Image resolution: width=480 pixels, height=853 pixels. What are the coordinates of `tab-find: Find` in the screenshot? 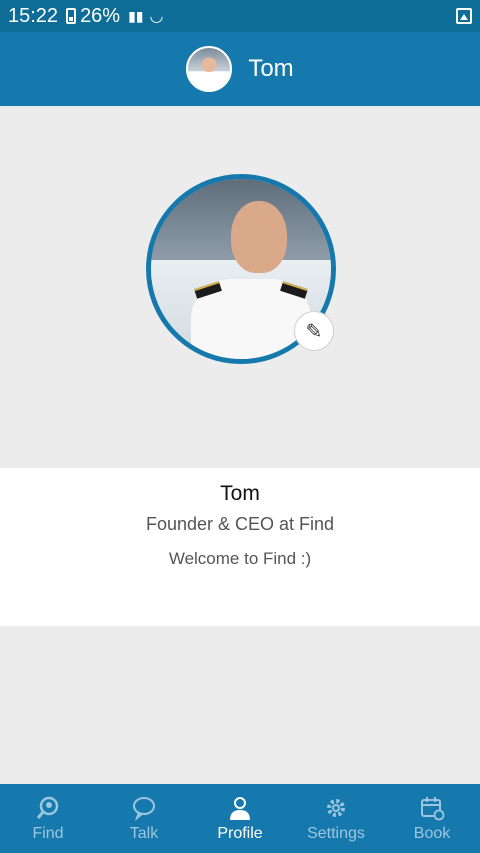 It's located at (48, 818).